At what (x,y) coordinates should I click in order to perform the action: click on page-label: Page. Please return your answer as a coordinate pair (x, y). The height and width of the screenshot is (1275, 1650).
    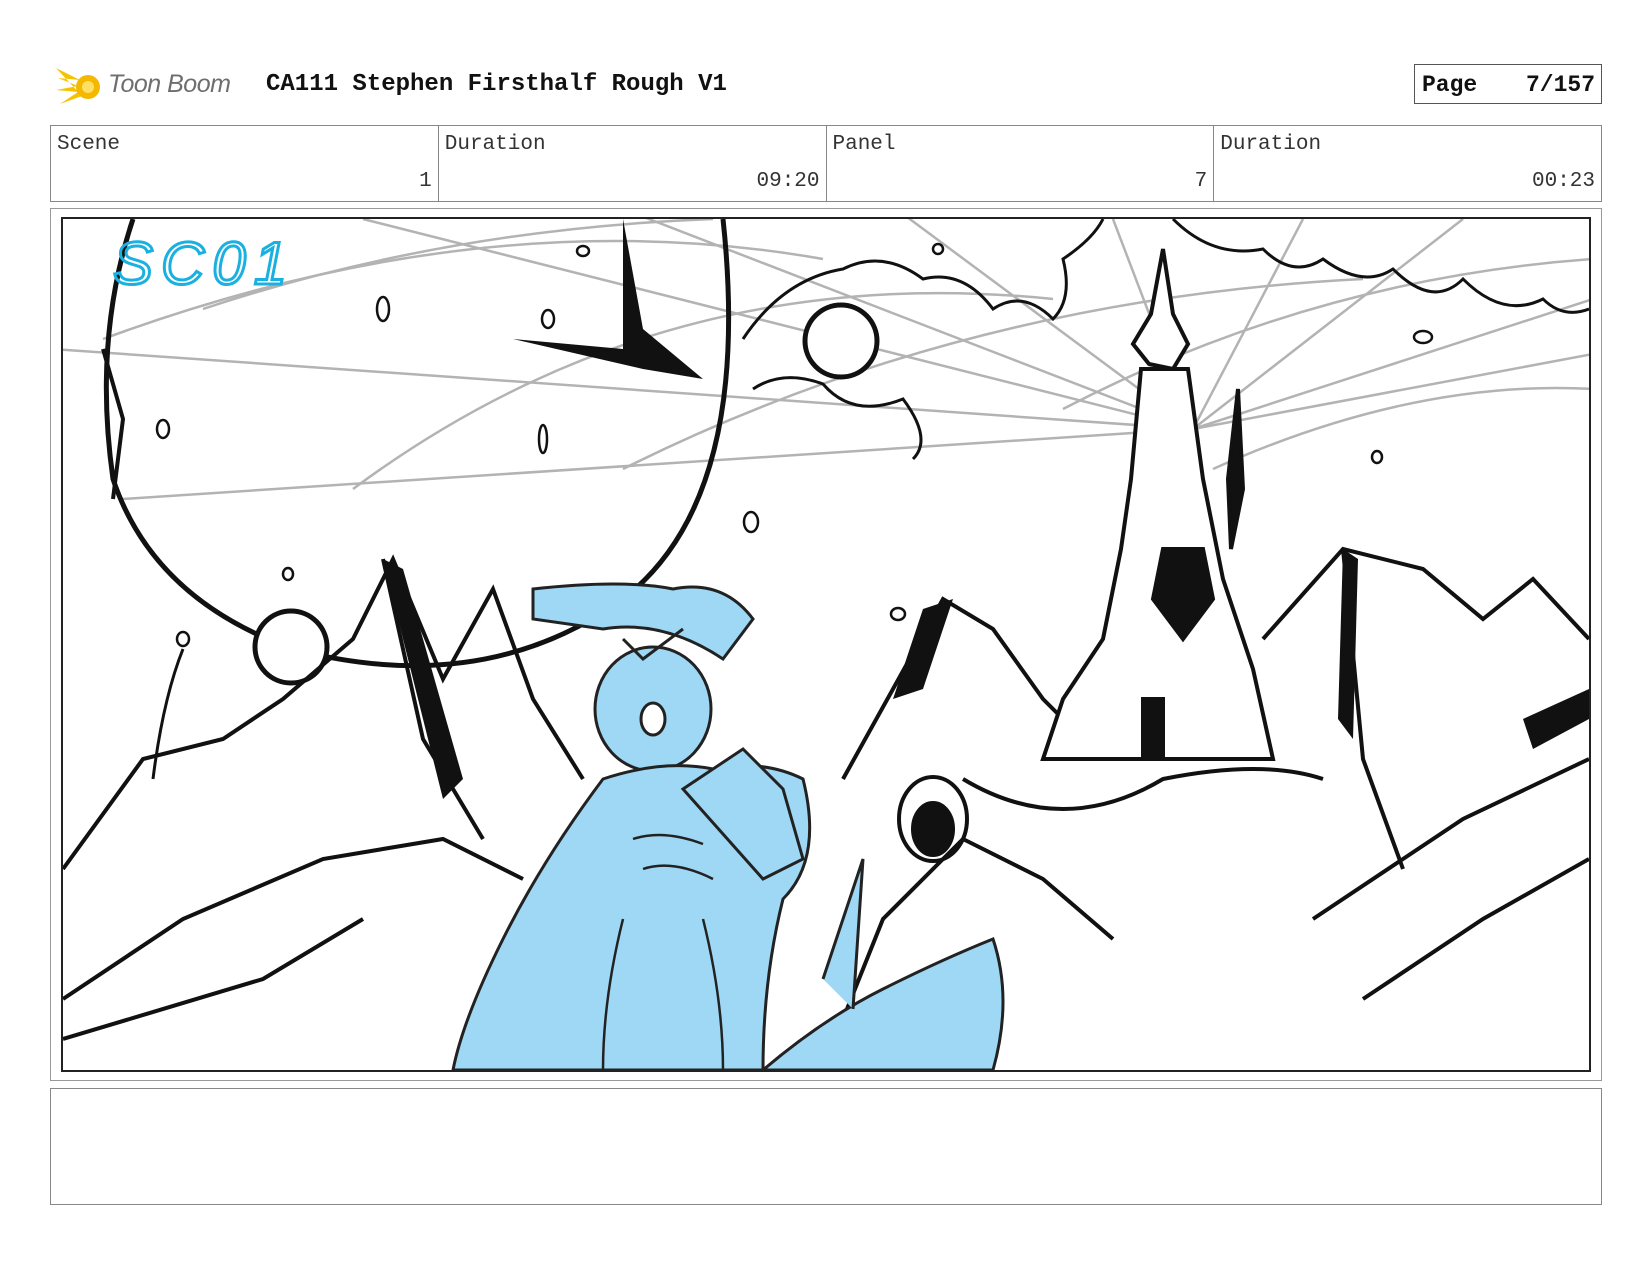
    Looking at the image, I should click on (1450, 85).